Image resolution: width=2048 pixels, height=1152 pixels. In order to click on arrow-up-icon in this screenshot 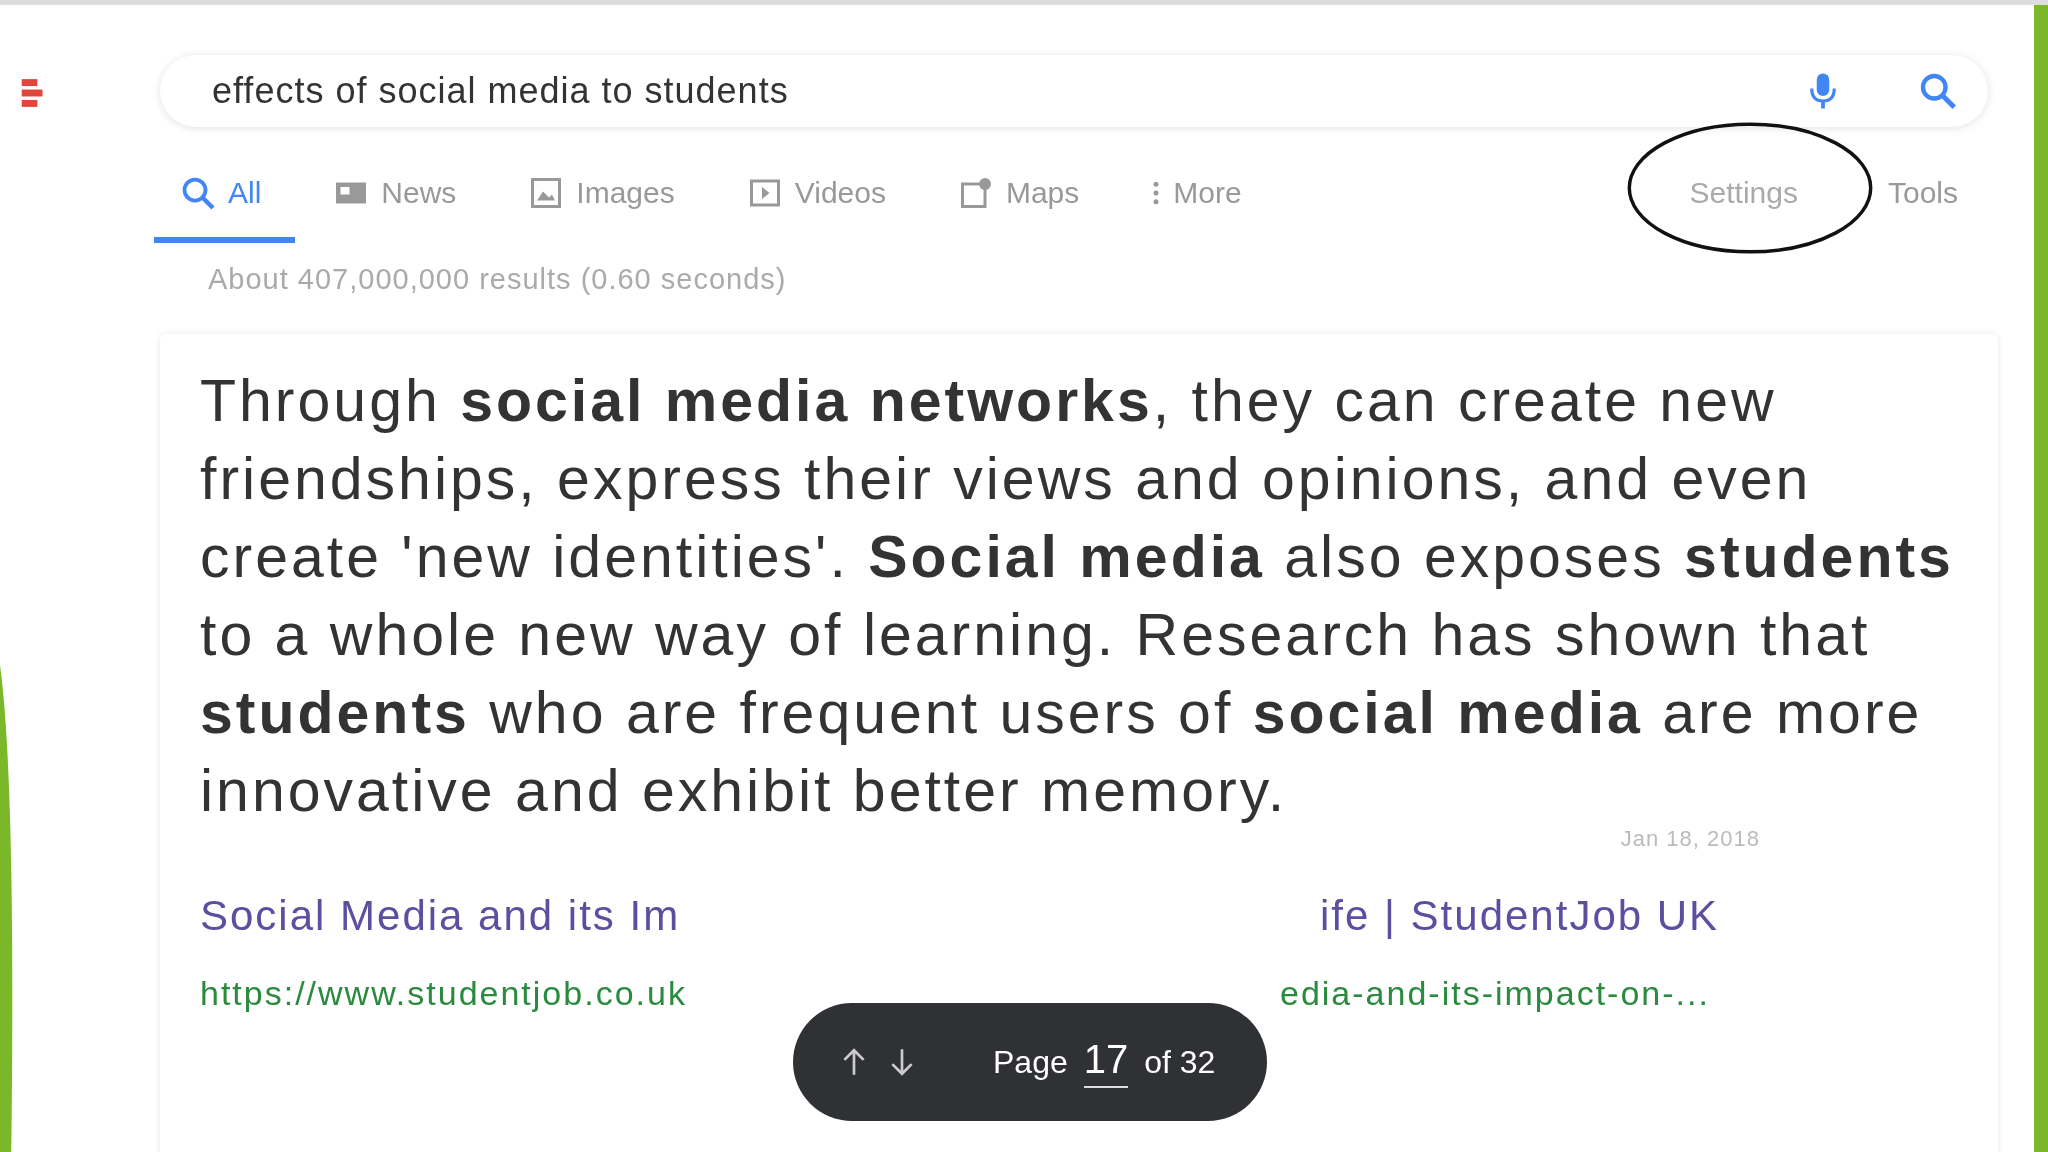, I will do `click(854, 1062)`.